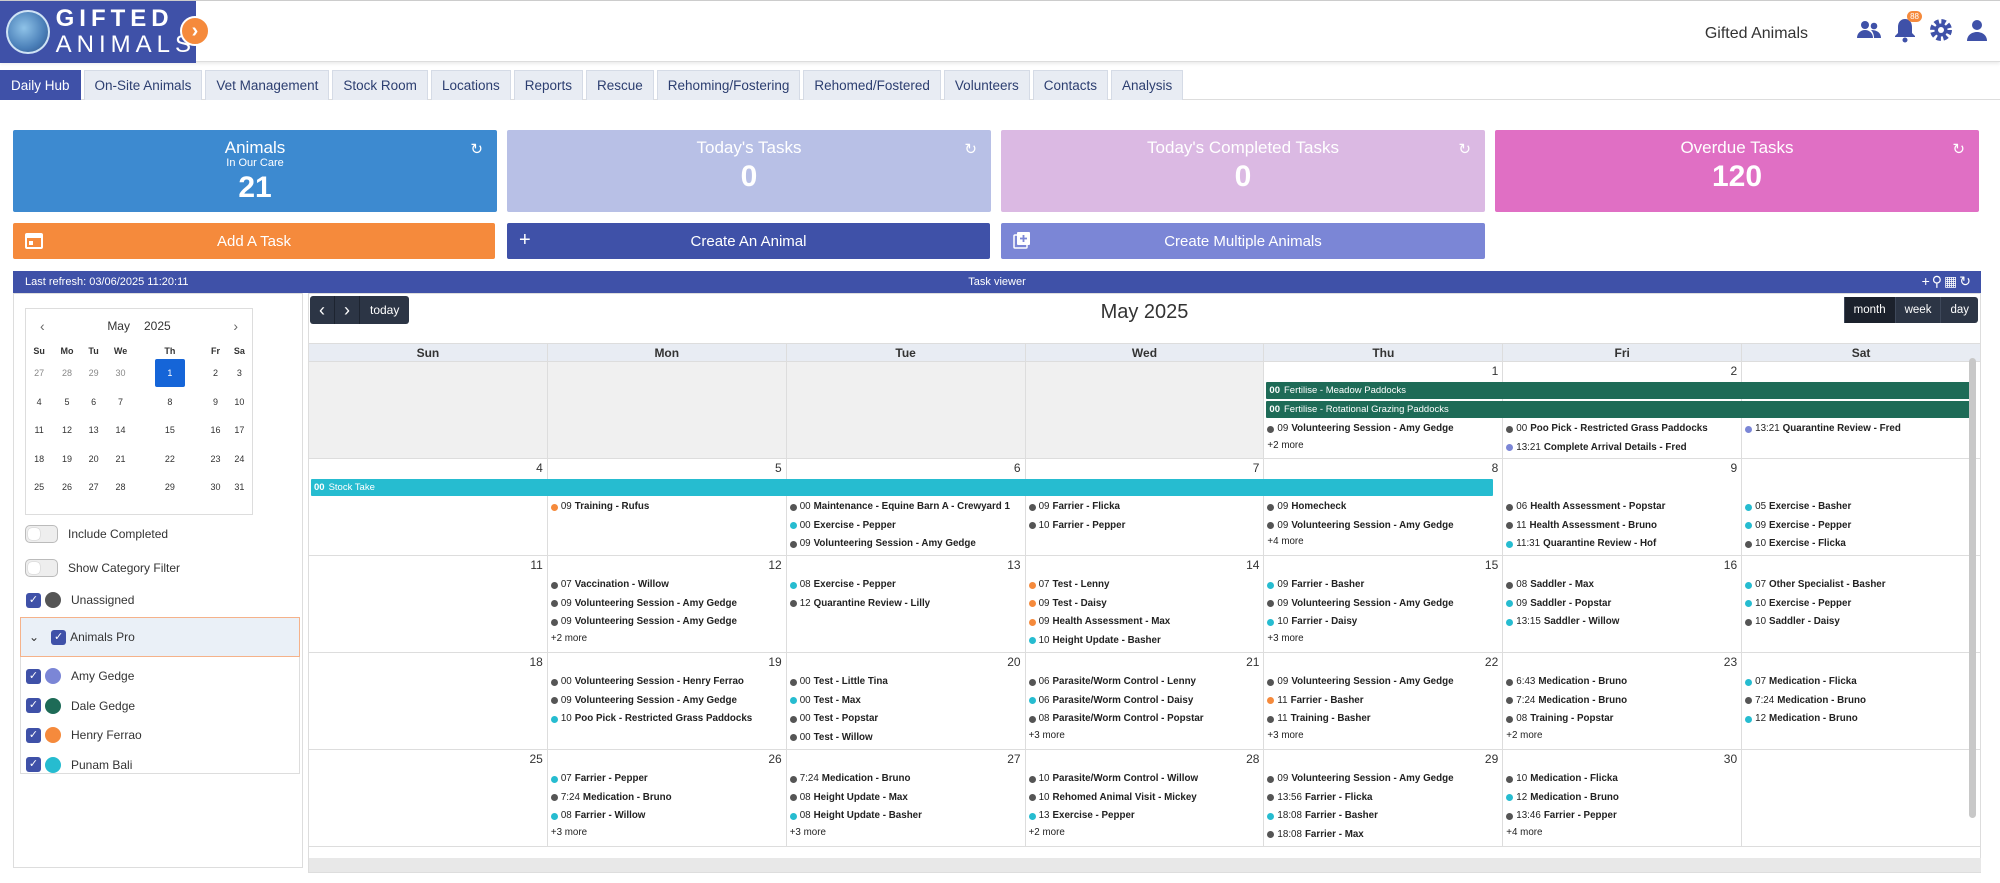 The height and width of the screenshot is (883, 2000). I want to click on tab-analysis: Analysis, so click(1147, 85).